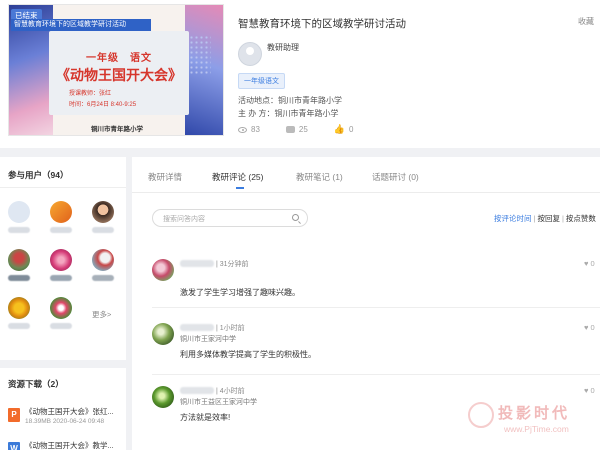 This screenshot has width=600, height=450. What do you see at coordinates (218, 402) in the screenshot?
I see `commenter-school: 铜川市王益区王家河中学` at bounding box center [218, 402].